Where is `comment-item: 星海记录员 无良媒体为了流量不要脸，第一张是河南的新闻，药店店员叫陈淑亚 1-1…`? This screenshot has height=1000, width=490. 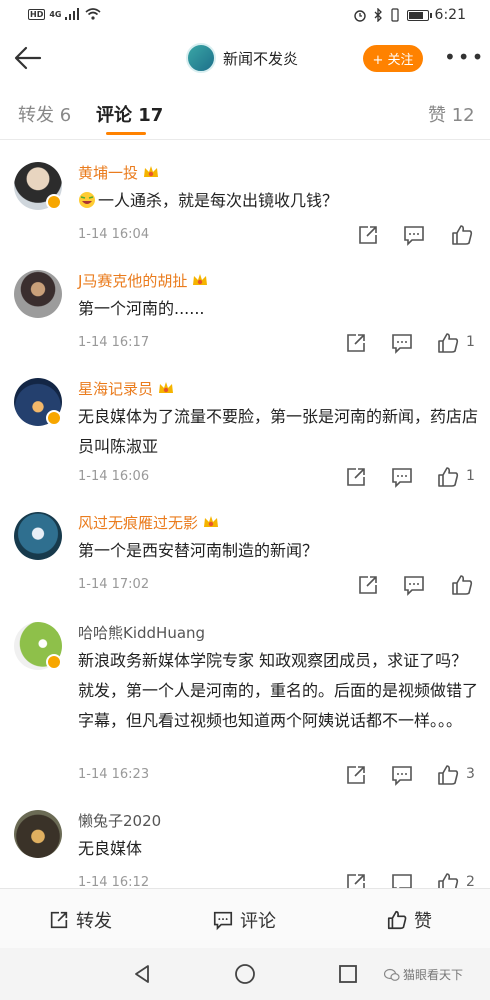 comment-item: 星海记录员 无良媒体为了流量不要脸，第一张是河南的新闻，药店店员叫陈淑亚 1-1… is located at coordinates (245, 435).